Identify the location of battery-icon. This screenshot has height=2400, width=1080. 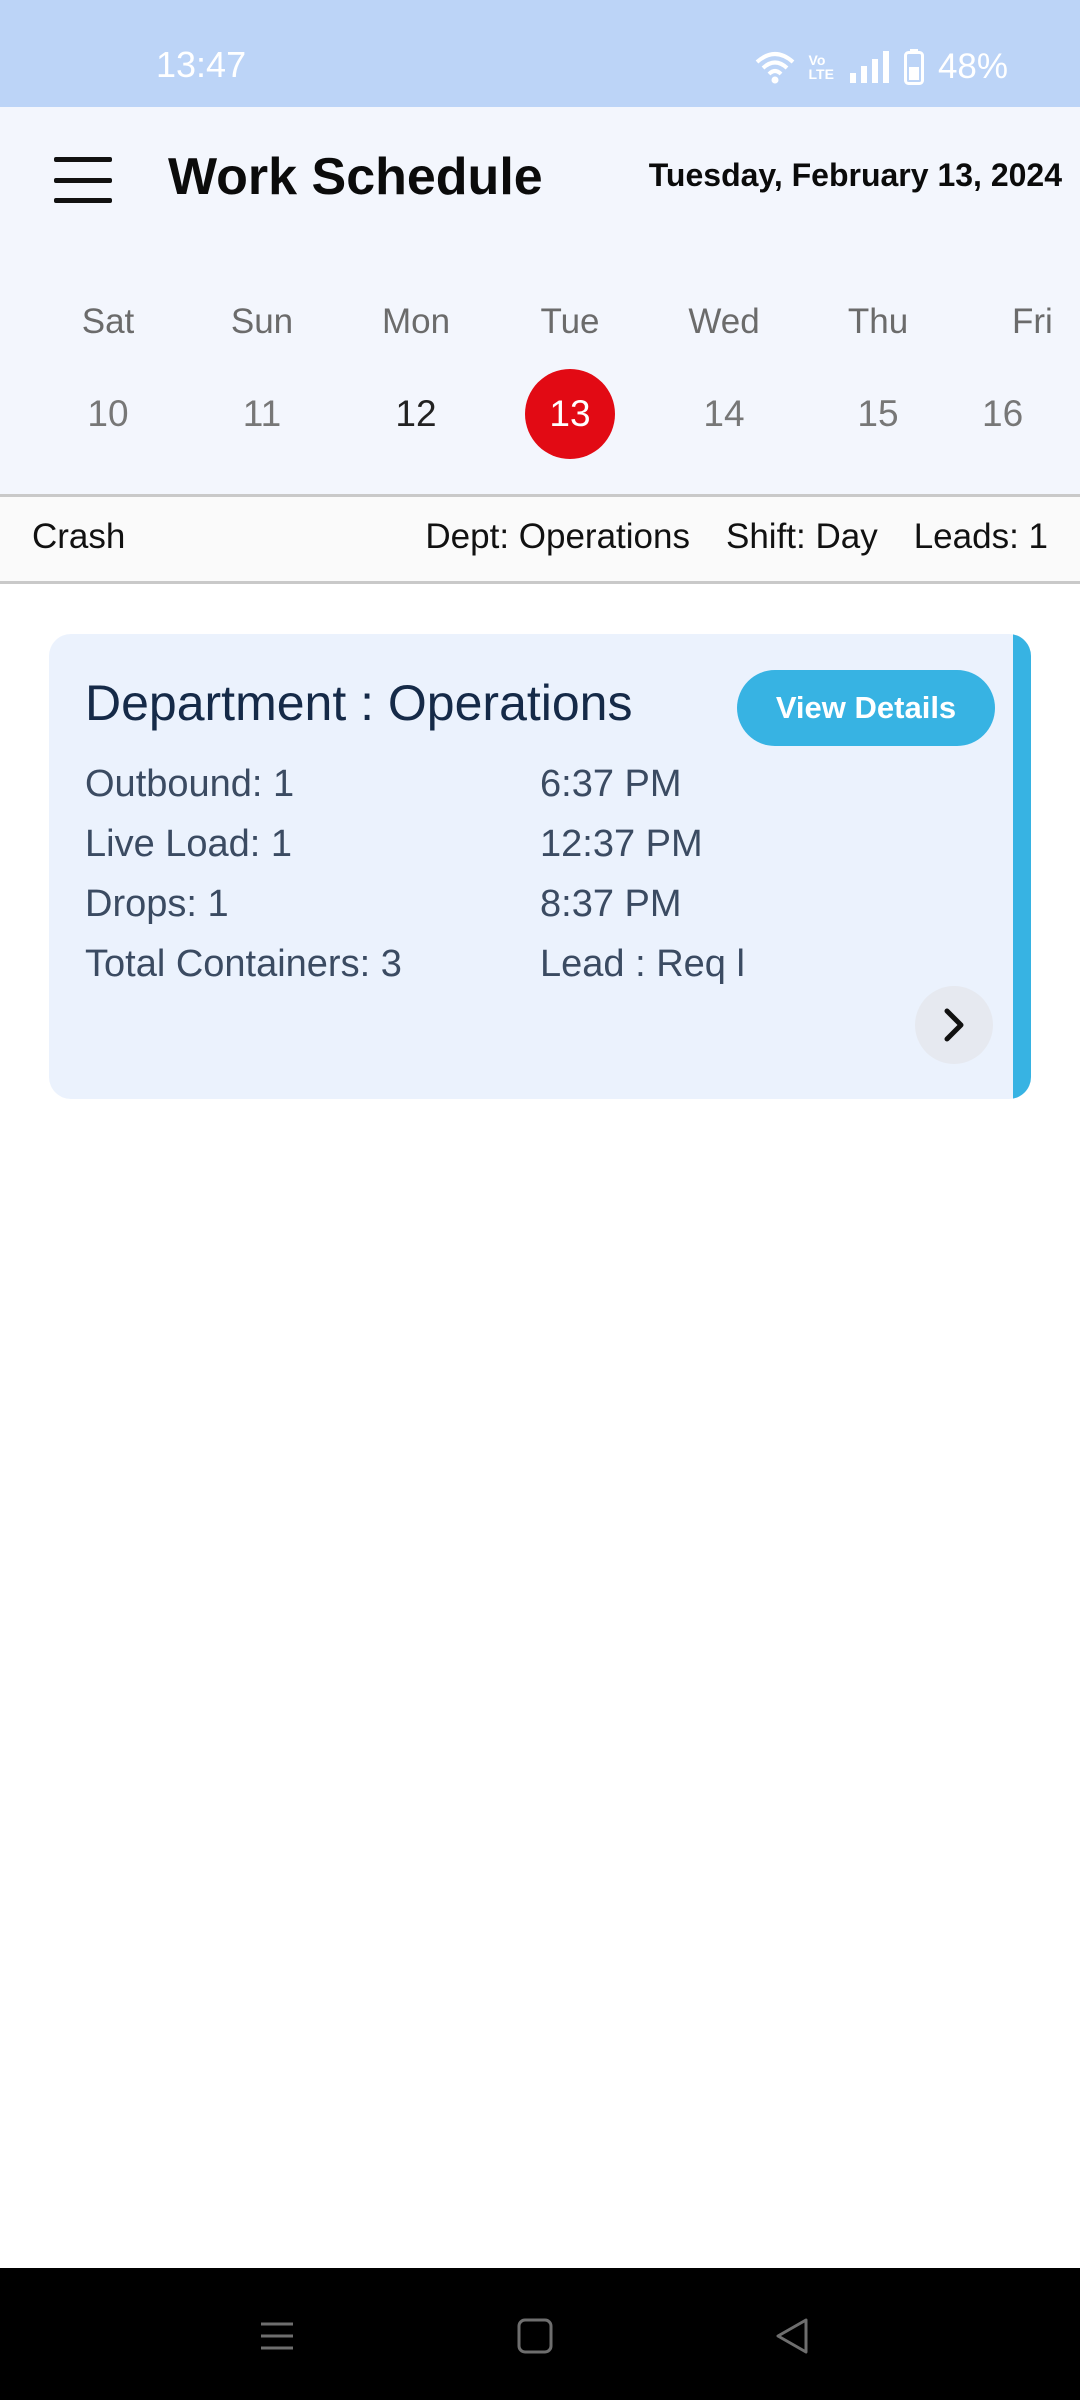
(913, 67).